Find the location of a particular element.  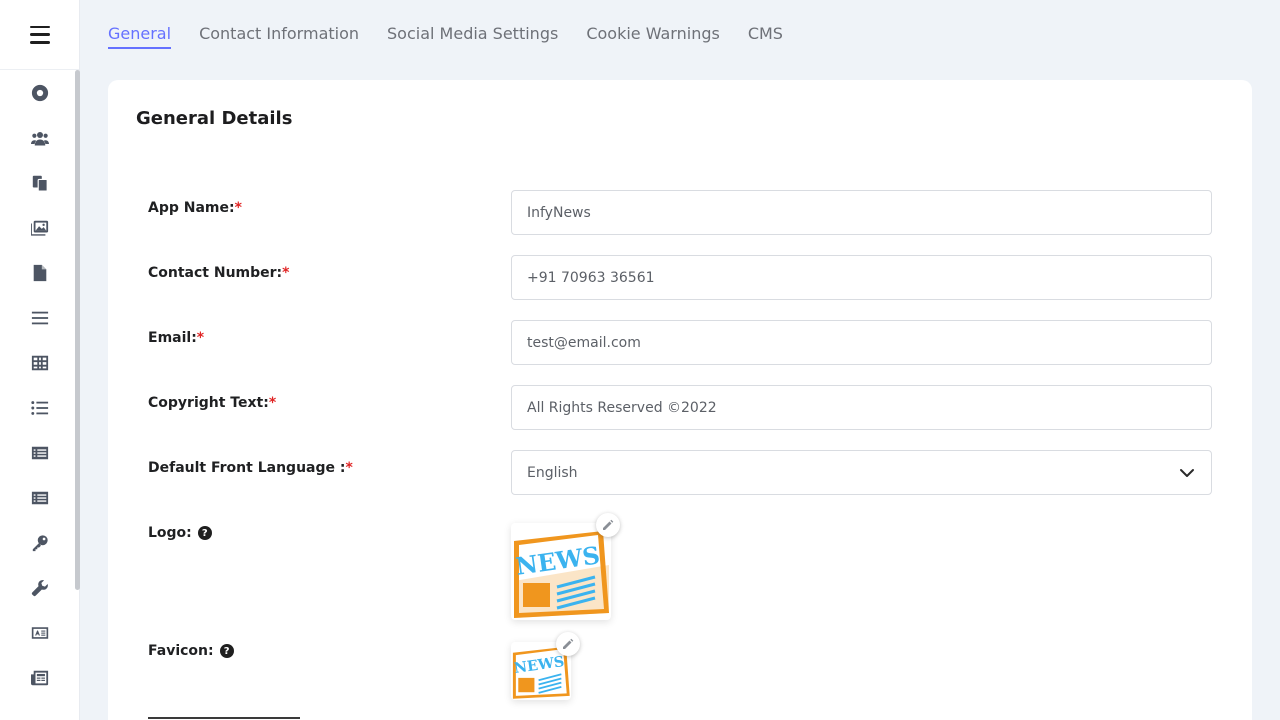

favicon-preview: NEWS is located at coordinates (545, 666).